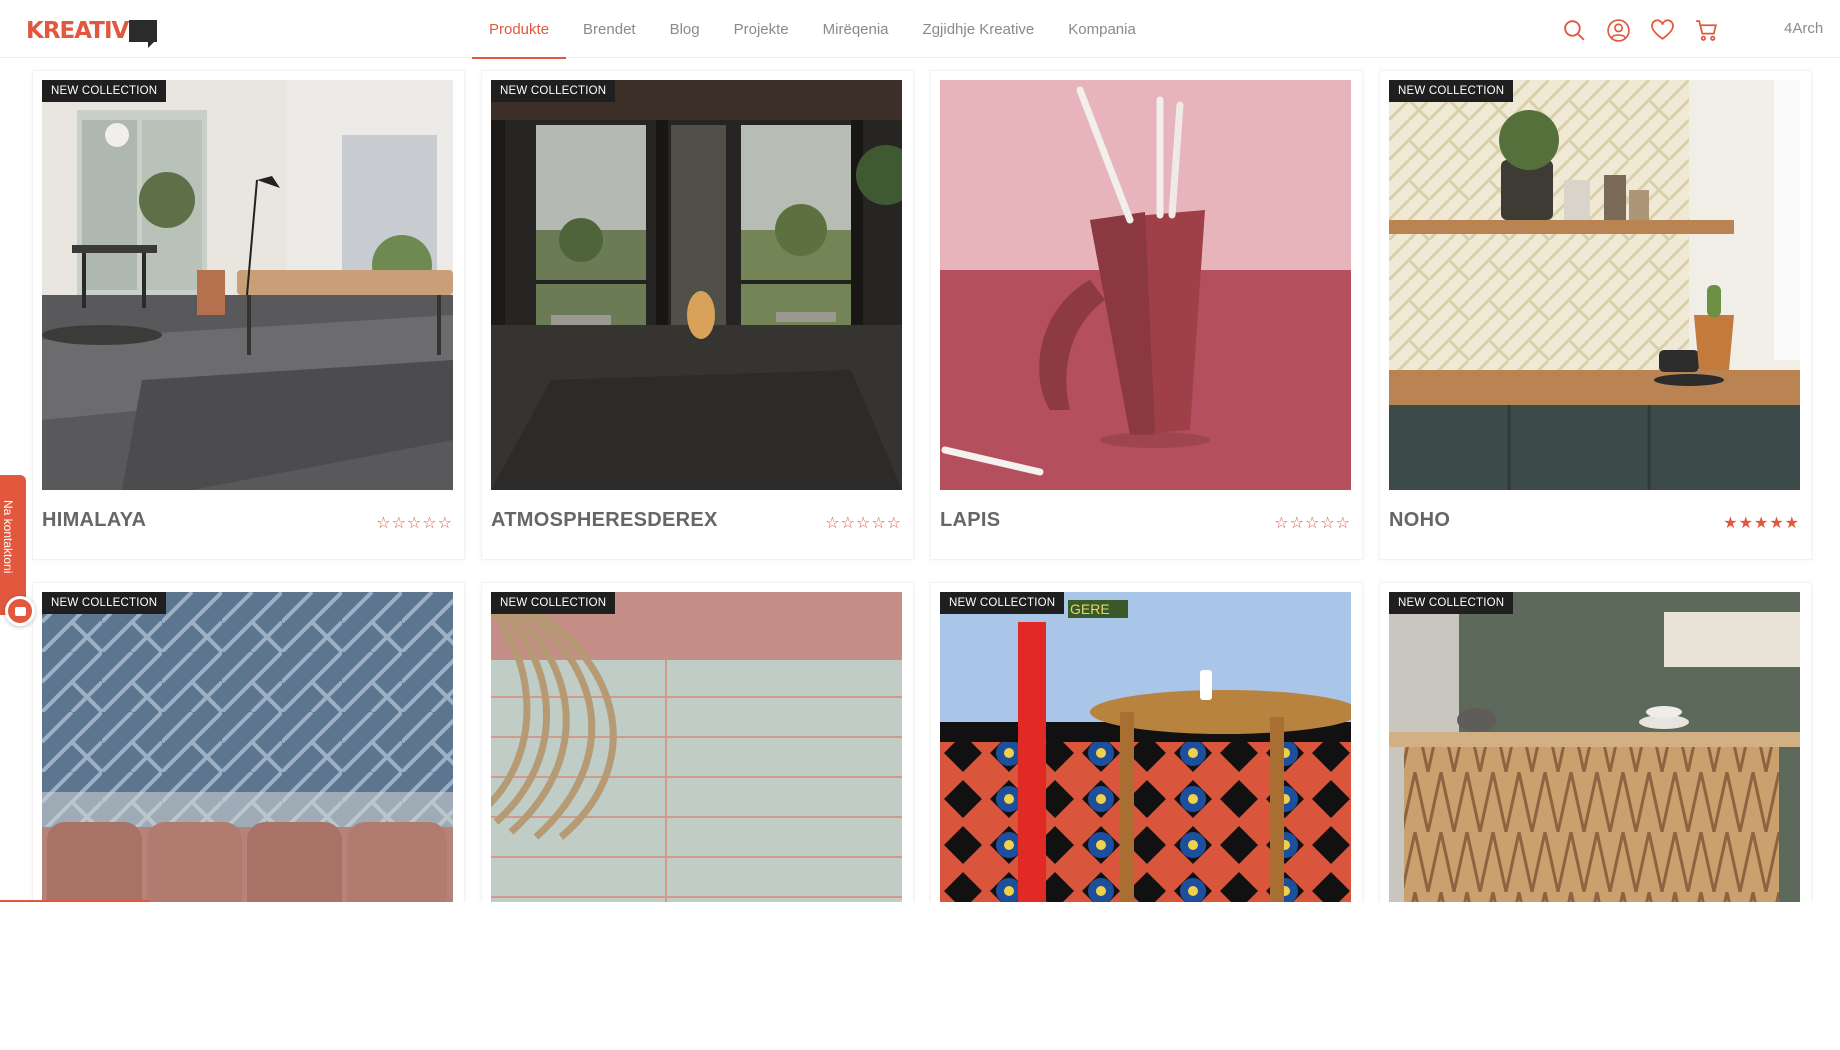 The height and width of the screenshot is (1050, 1840). What do you see at coordinates (856, 29) in the screenshot?
I see `nav-item-mireqenia: Mirëqenia` at bounding box center [856, 29].